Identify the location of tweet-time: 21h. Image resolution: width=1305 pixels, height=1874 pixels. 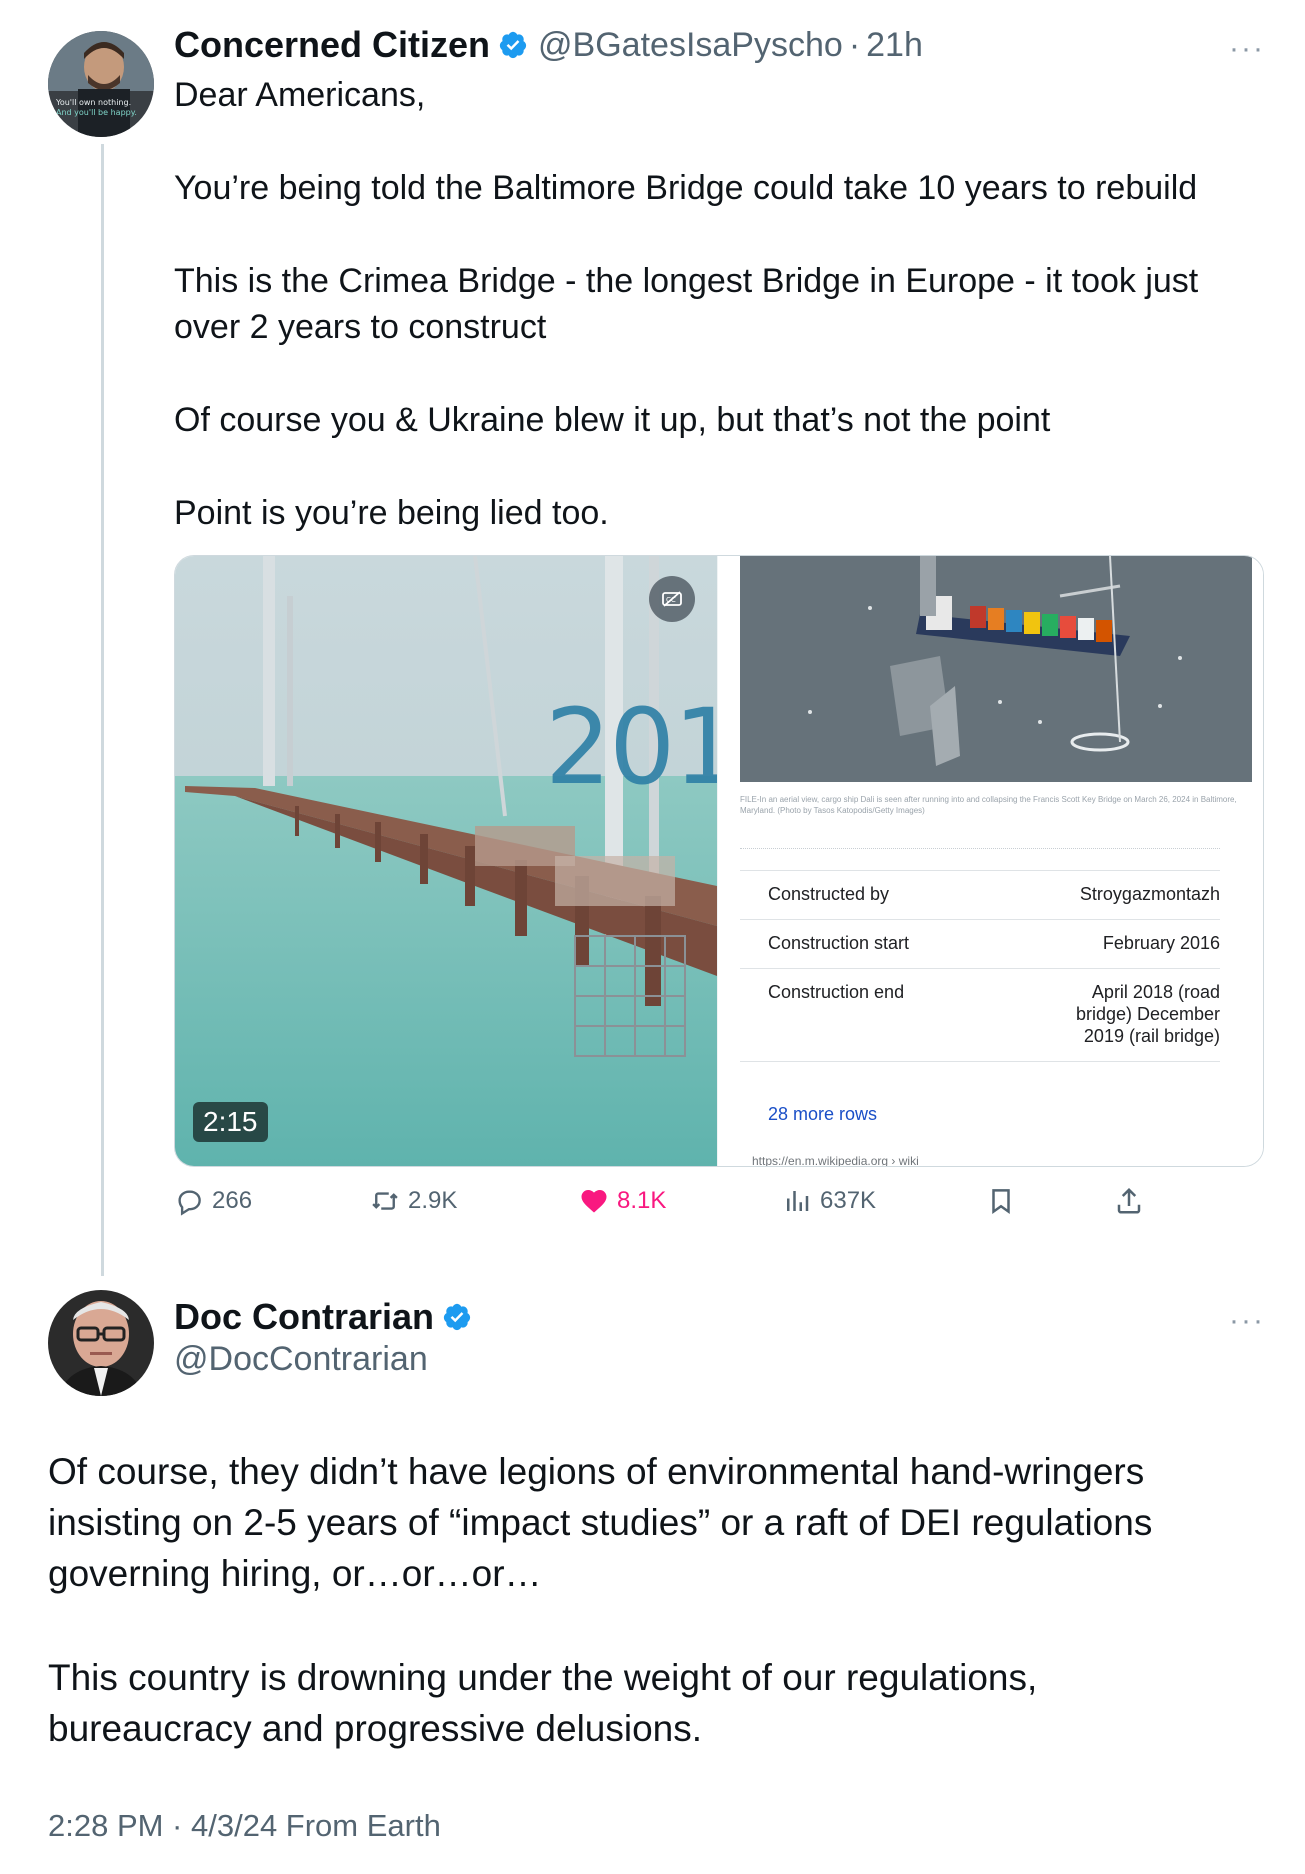
(894, 45).